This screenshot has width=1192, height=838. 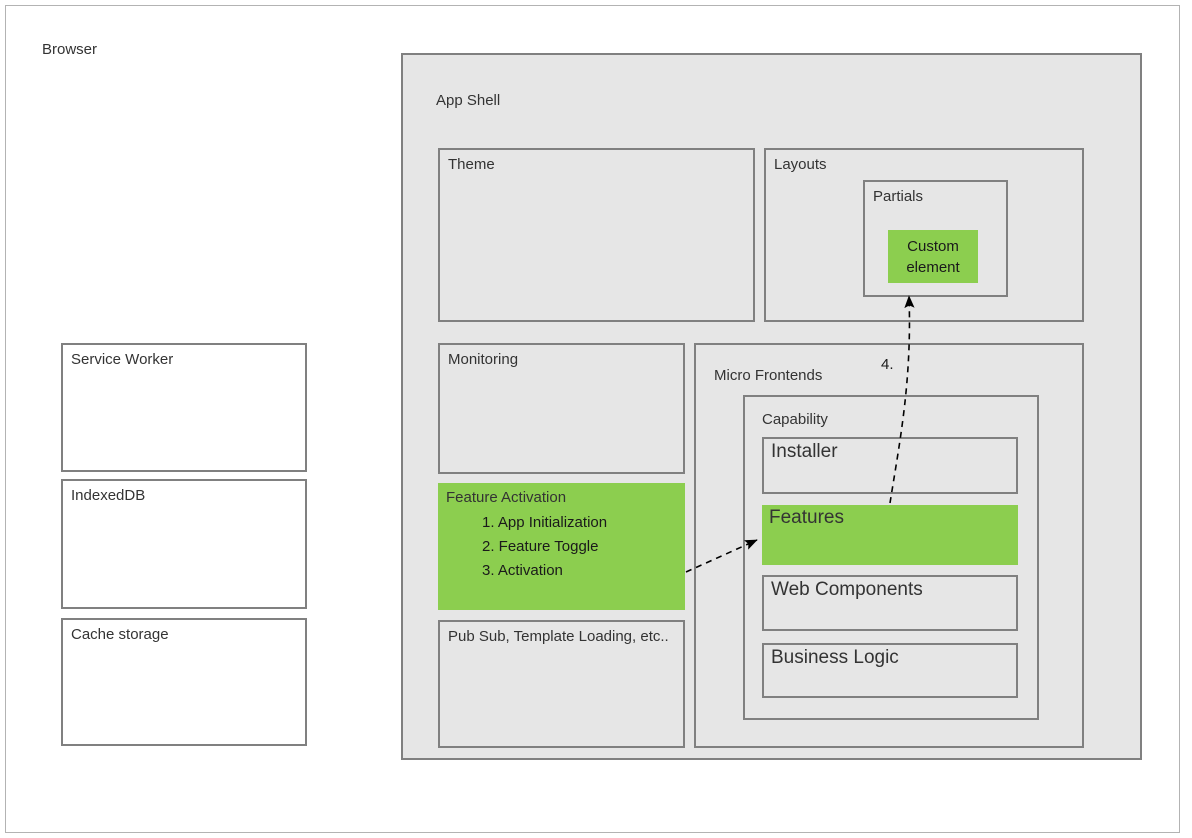 I want to click on feature-activation-step: 3. Activation, so click(x=522, y=570).